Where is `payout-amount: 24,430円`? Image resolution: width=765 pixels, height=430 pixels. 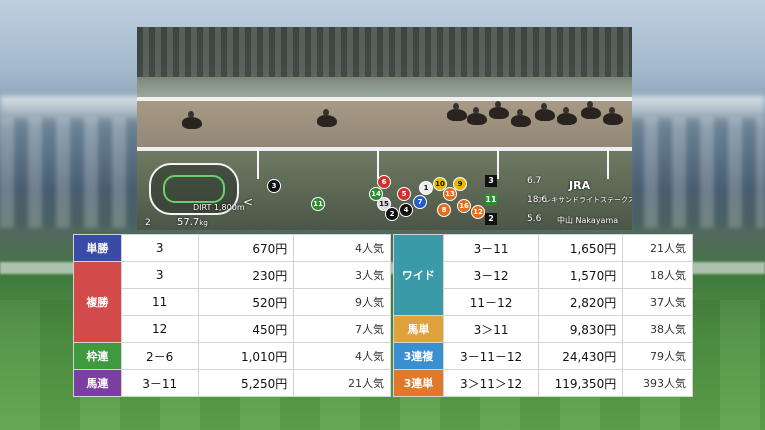 payout-amount: 24,430円 is located at coordinates (581, 356).